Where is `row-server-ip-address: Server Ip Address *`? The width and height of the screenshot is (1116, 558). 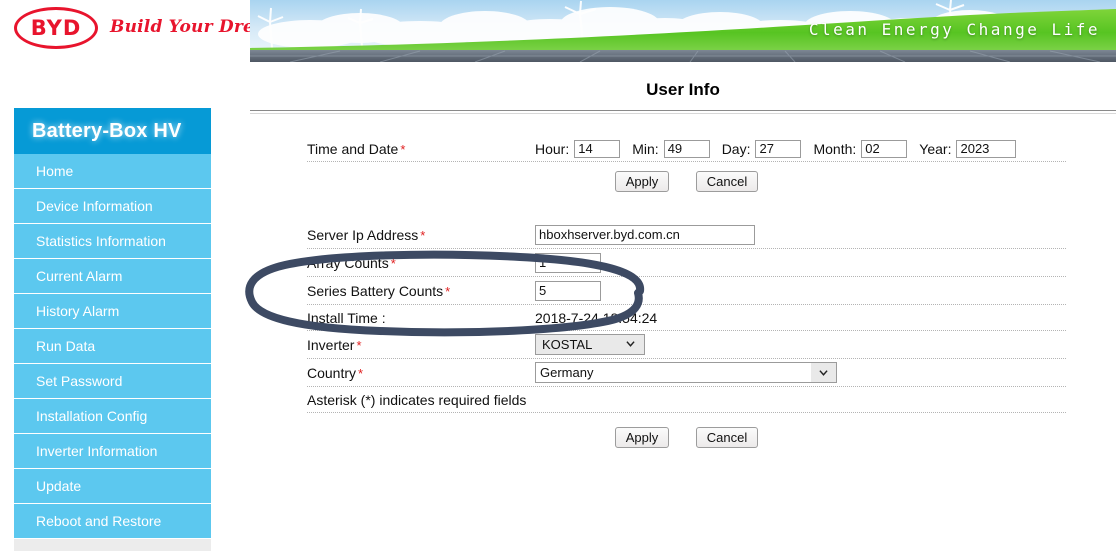 row-server-ip-address: Server Ip Address * is located at coordinates (686, 235).